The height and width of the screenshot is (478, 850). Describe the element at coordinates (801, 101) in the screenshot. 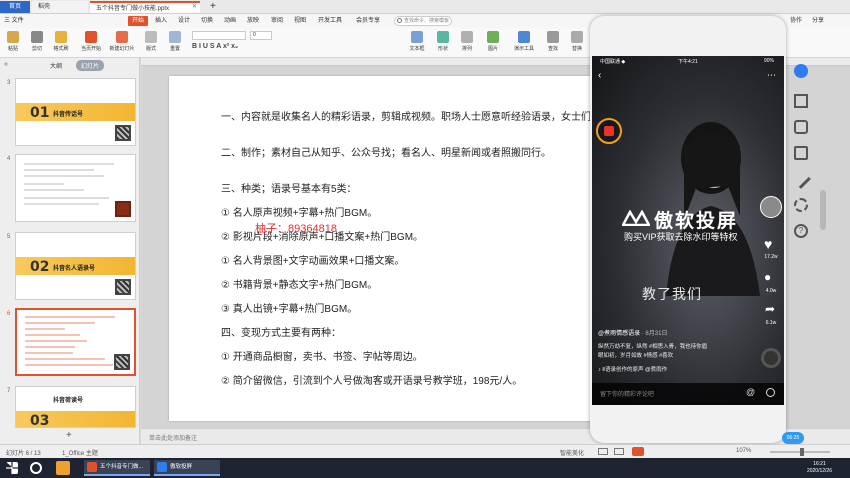

I see `fullscreen-icon` at that location.